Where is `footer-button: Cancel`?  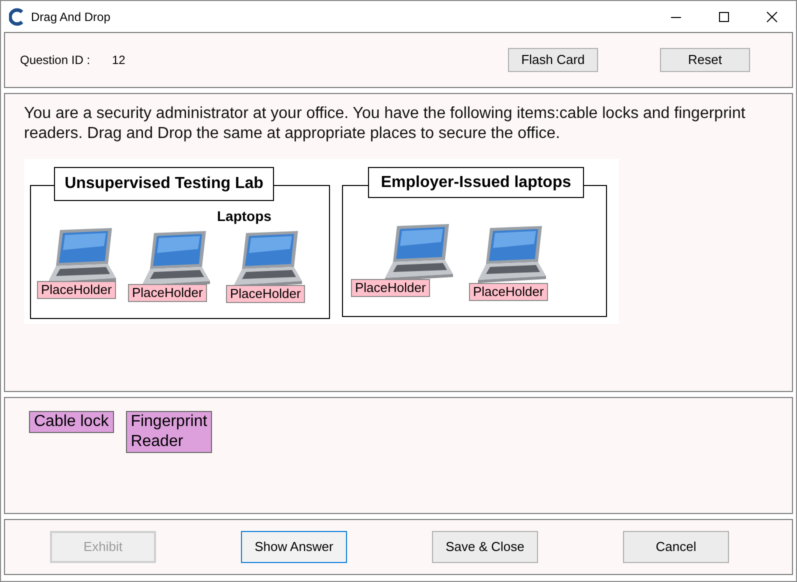
footer-button: Cancel is located at coordinates (676, 547).